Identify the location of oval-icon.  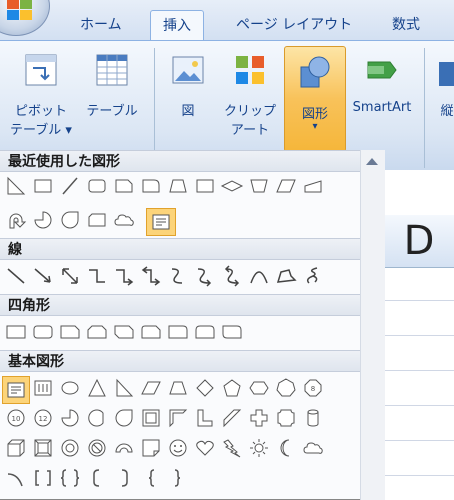
(70, 388).